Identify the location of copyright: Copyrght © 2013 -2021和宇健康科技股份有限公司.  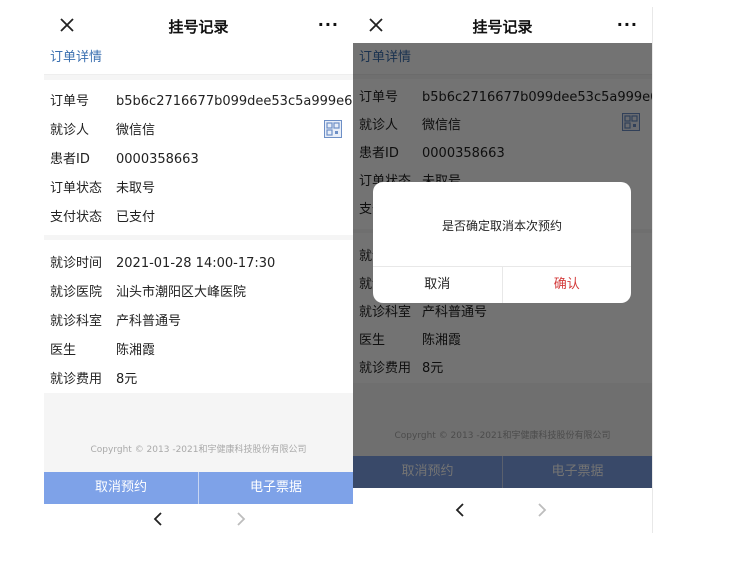
(198, 450).